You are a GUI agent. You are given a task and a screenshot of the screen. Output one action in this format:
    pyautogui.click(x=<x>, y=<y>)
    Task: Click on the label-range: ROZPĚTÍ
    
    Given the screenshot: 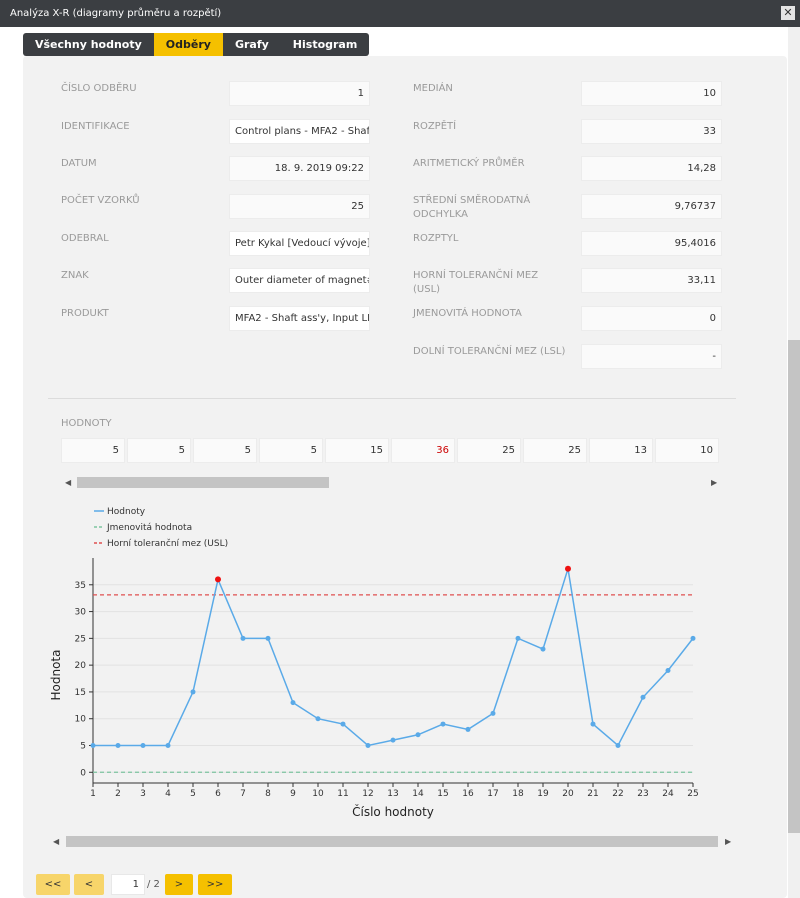 What is the action you would take?
    pyautogui.click(x=435, y=126)
    